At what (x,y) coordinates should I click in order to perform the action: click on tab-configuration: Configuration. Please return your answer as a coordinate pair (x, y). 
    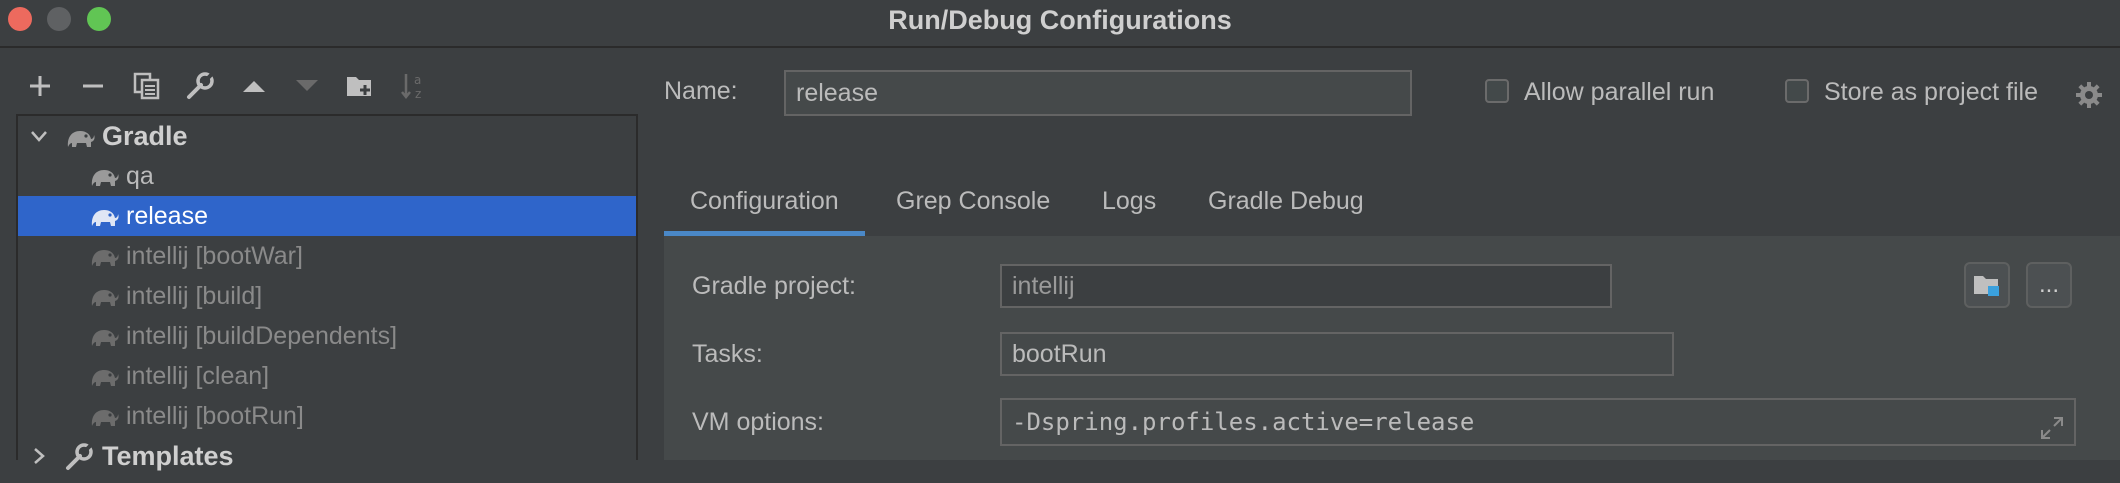
    Looking at the image, I should click on (764, 209).